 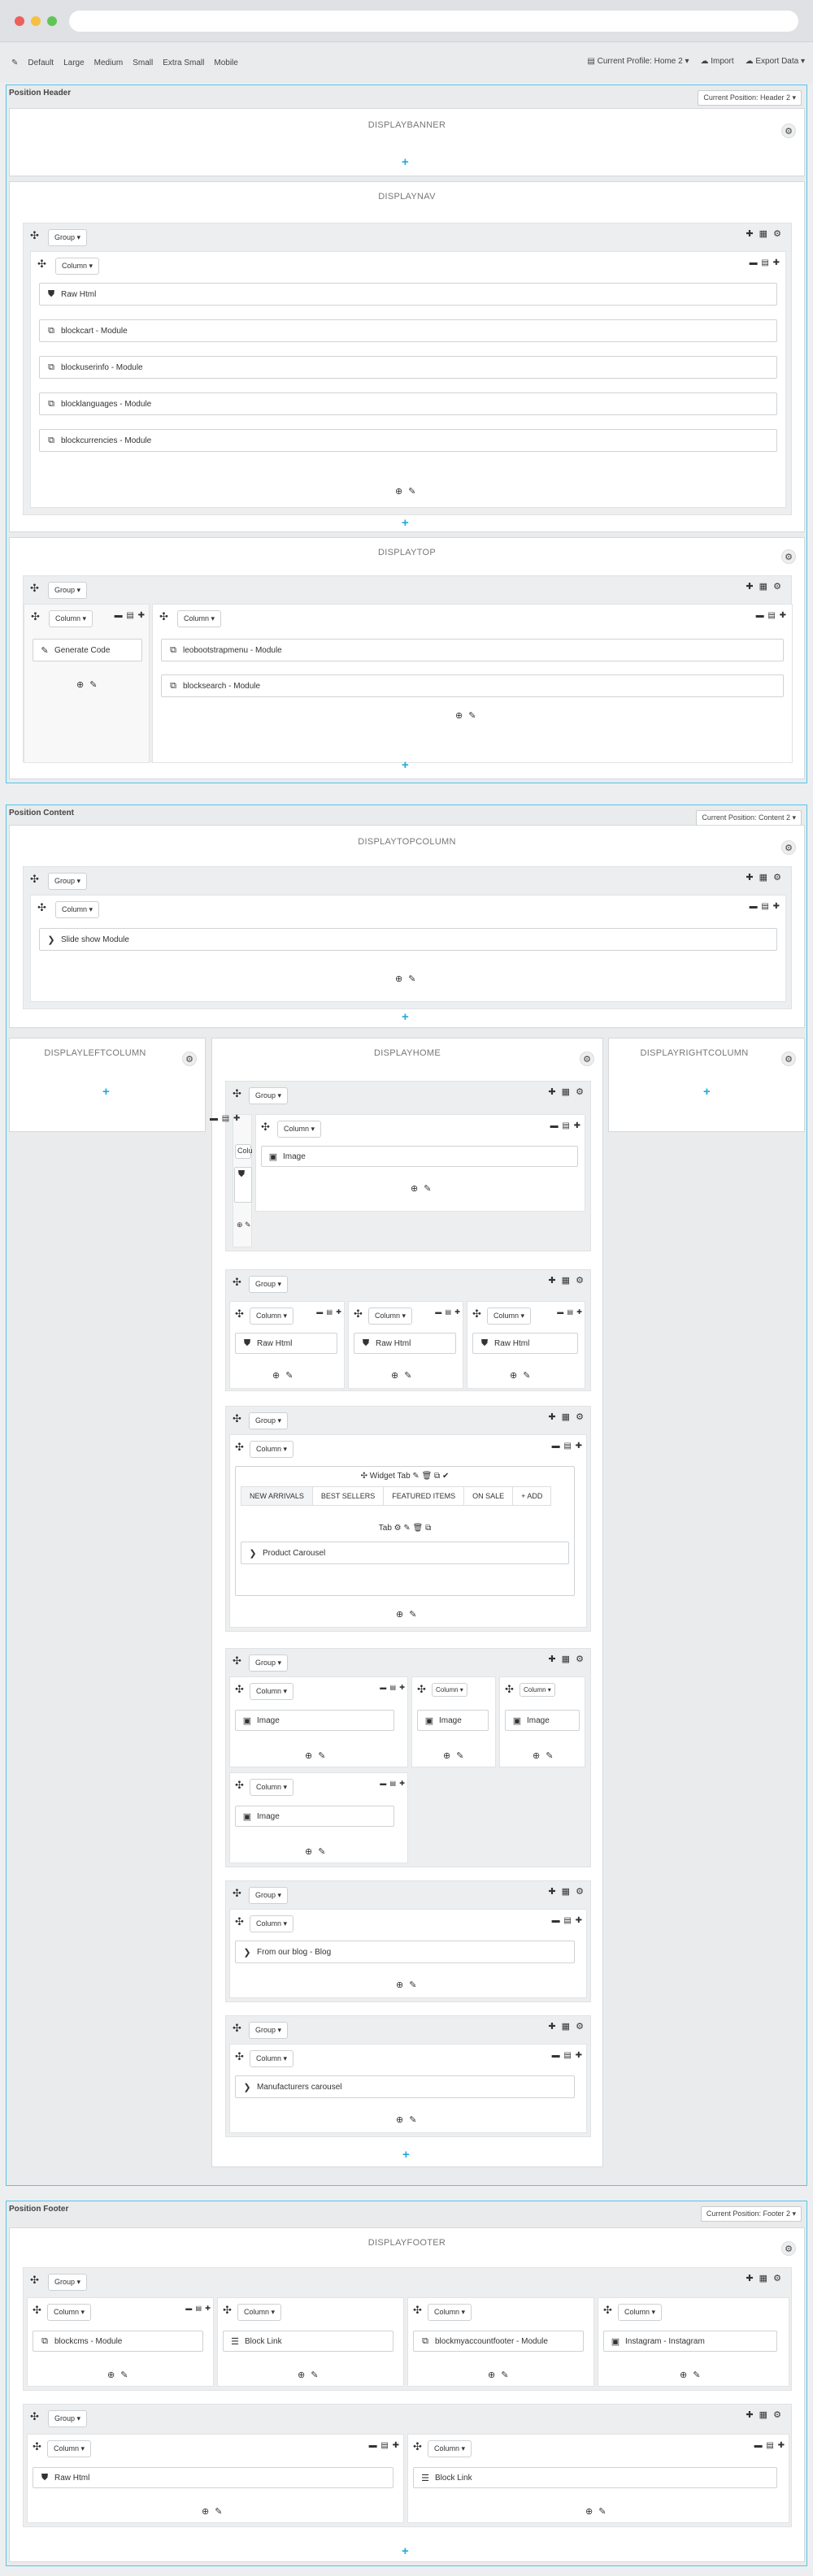 I want to click on module-item: ⧉ blockmyaccountfooter - Module, so click(x=498, y=2341).